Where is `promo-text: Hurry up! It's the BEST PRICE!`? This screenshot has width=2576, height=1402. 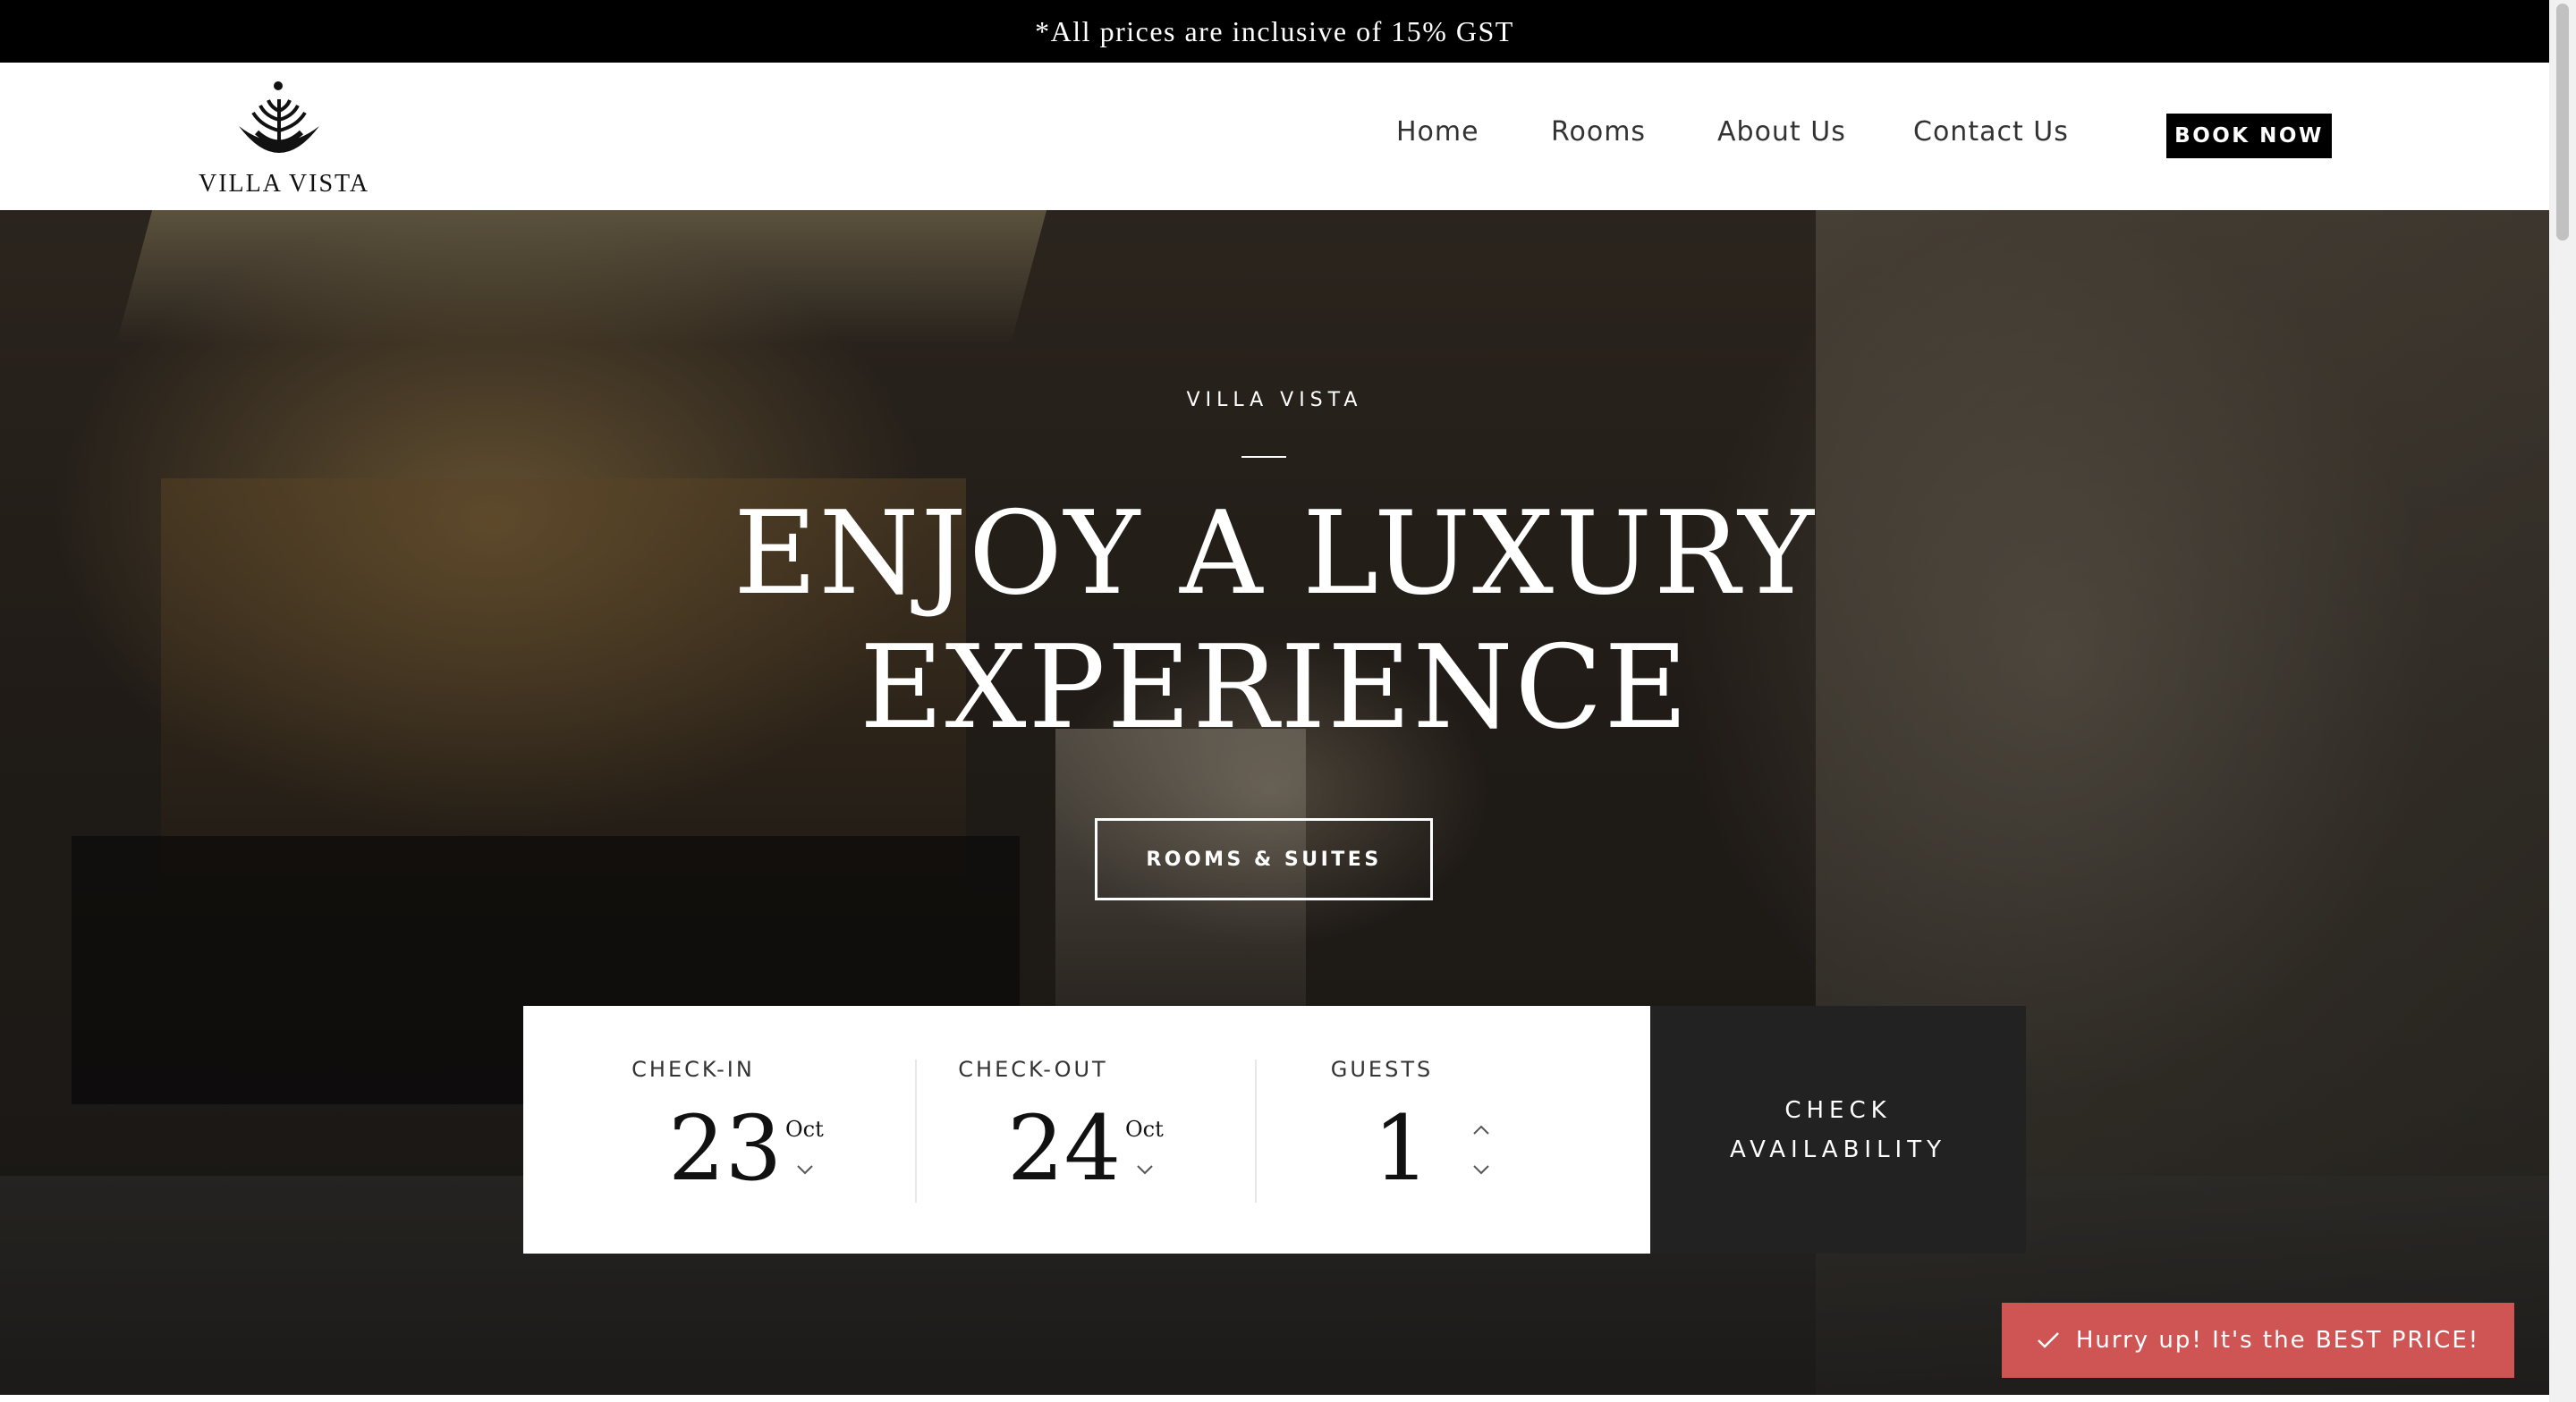 promo-text: Hurry up! It's the BEST PRICE! is located at coordinates (2277, 1340).